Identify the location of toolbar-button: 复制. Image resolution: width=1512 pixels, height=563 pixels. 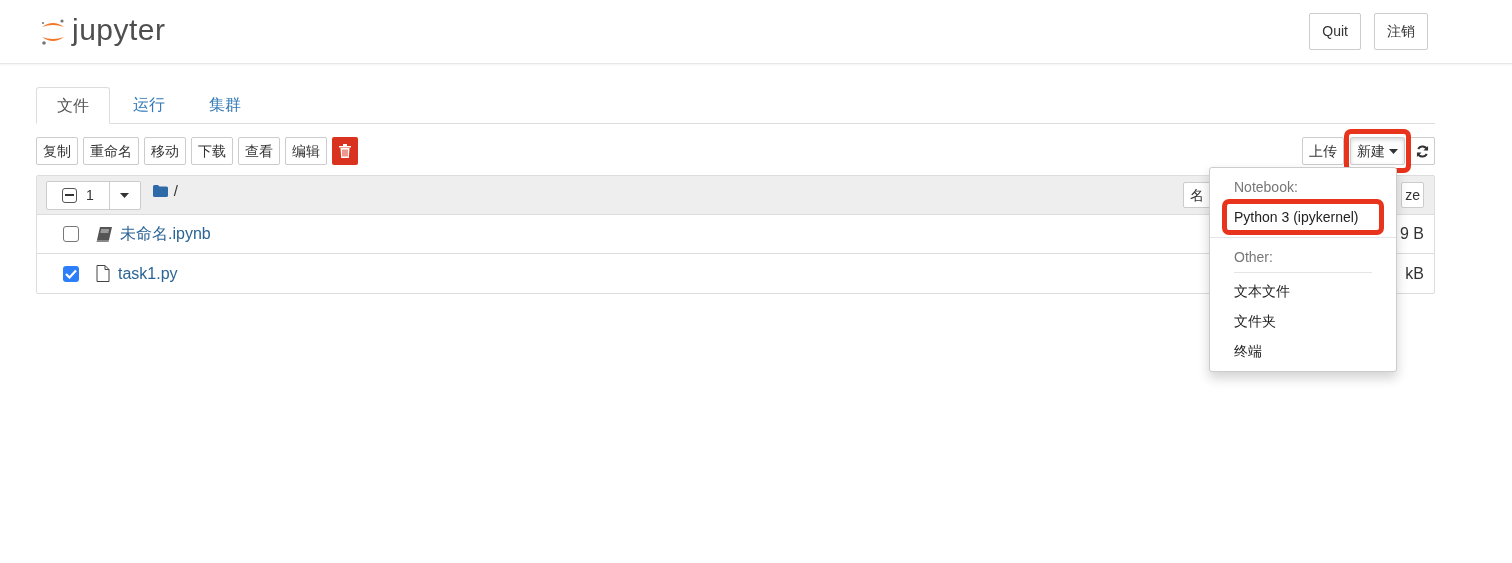
(57, 151).